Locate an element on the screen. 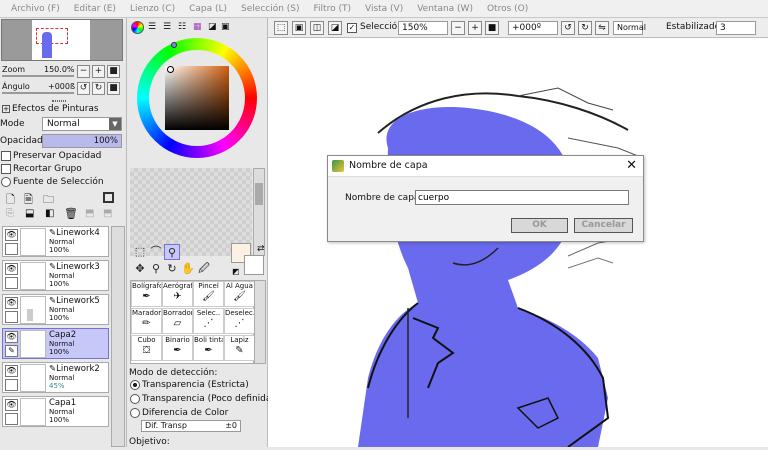 Image resolution: width=768 pixels, height=450 pixels. color-mix-tab-icon: ☷ is located at coordinates (182, 27).